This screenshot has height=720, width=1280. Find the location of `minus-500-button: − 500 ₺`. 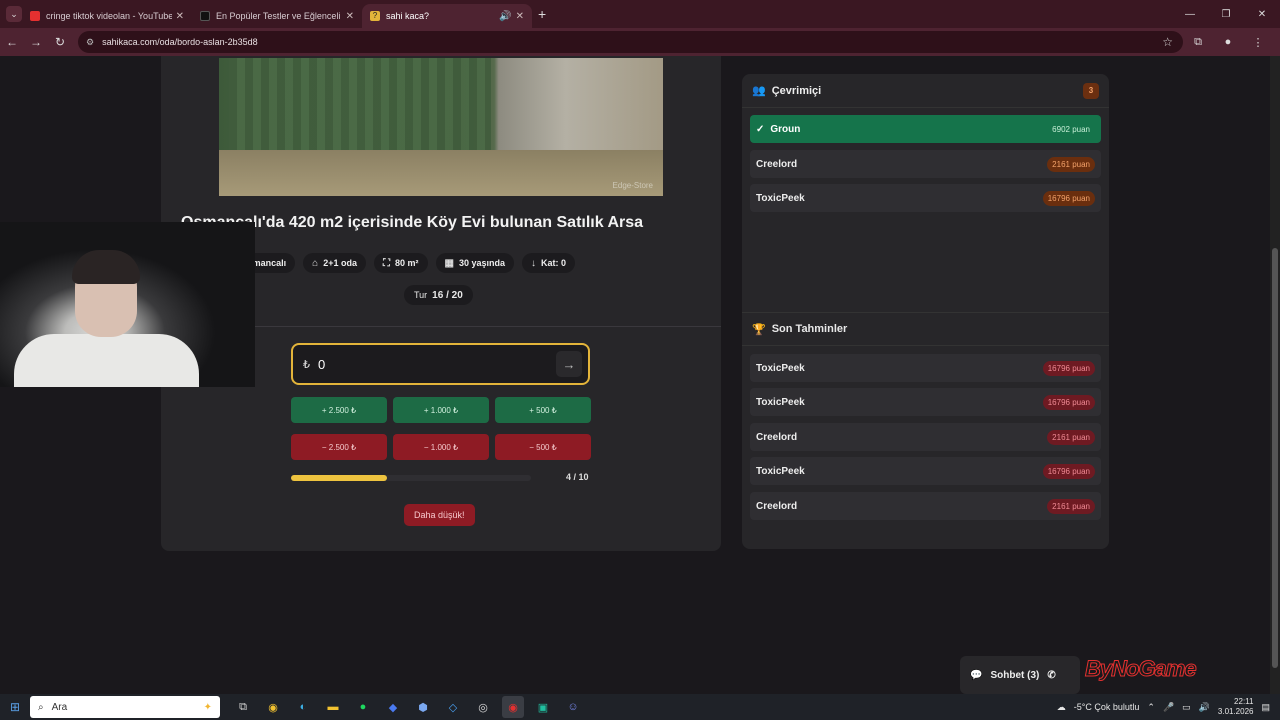

minus-500-button: − 500 ₺ is located at coordinates (543, 447).